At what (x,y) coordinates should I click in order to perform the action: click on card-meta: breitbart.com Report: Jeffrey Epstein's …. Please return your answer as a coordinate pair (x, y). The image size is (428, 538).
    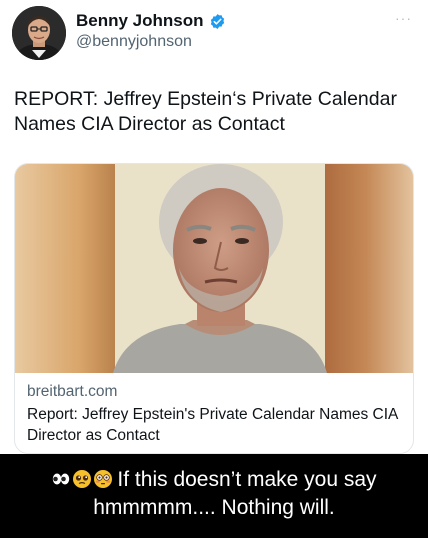
    Looking at the image, I should click on (217, 414).